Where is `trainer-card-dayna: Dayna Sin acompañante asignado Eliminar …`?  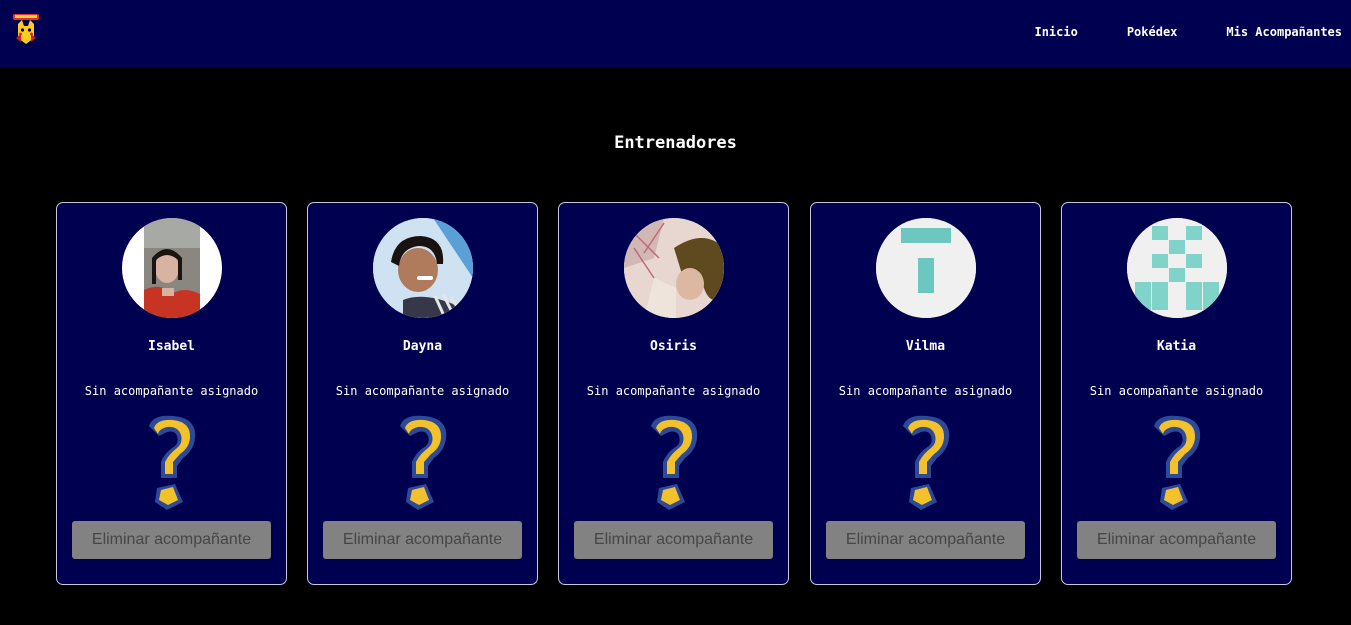 trainer-card-dayna: Dayna Sin acompañante asignado Eliminar … is located at coordinates (422, 393).